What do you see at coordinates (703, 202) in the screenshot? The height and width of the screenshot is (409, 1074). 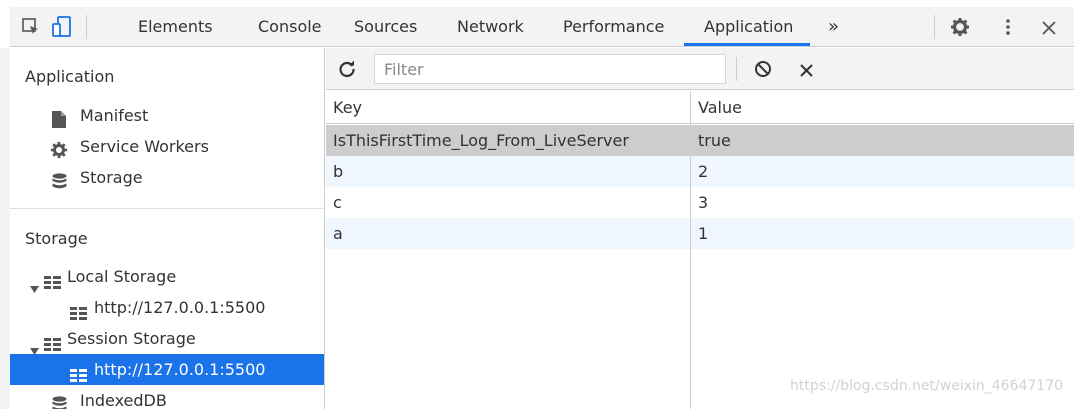 I see `cell-value: 3` at bounding box center [703, 202].